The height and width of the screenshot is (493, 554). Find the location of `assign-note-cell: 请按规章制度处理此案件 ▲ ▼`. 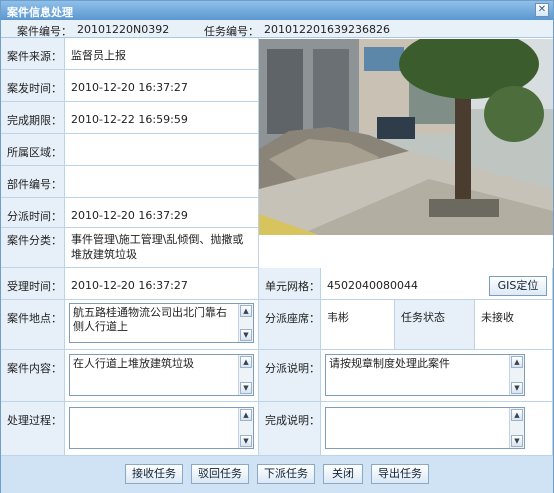

assign-note-cell: 请按规章制度处理此案件 ▲ ▼ is located at coordinates (437, 376).